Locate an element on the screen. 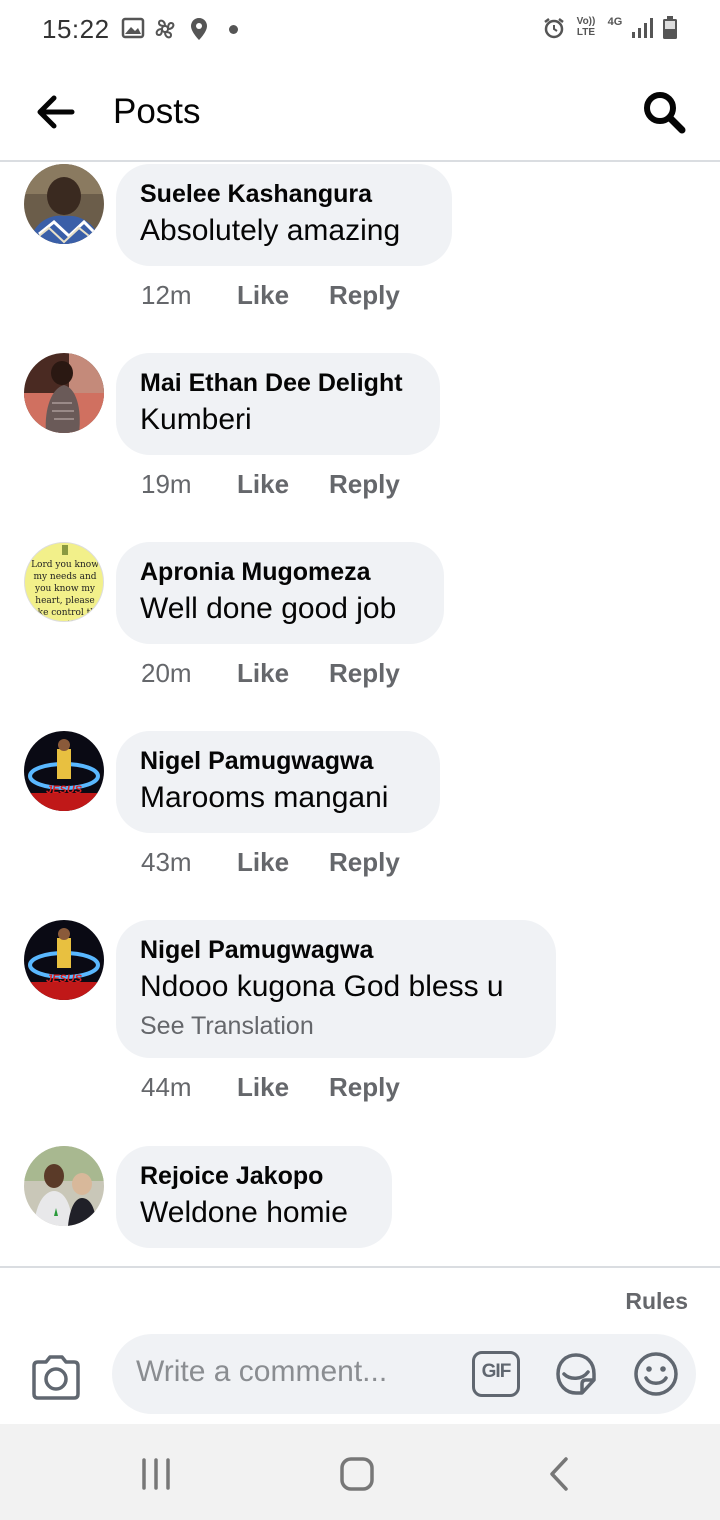  comment-text: Well done good job is located at coordinates (268, 608).